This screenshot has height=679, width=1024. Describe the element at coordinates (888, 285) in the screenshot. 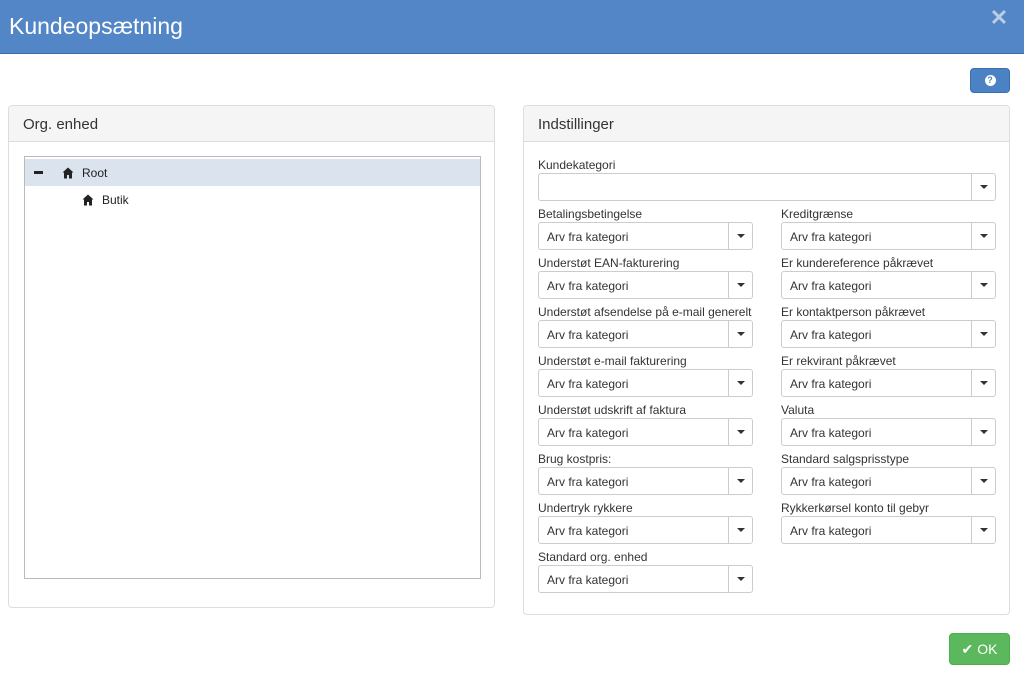

I see `kundereference-select: Arv fra kategori` at that location.